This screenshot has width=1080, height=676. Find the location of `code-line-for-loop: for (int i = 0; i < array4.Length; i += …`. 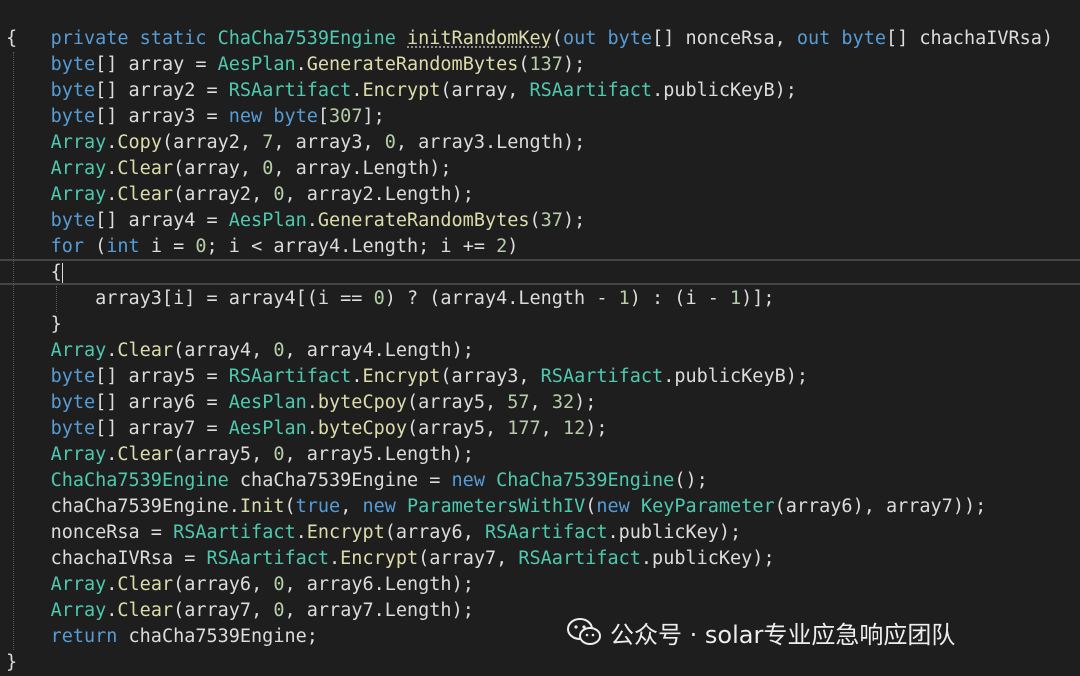

code-line-for-loop: for (int i = 0; i < array4.Length; i += … is located at coordinates (262, 247).